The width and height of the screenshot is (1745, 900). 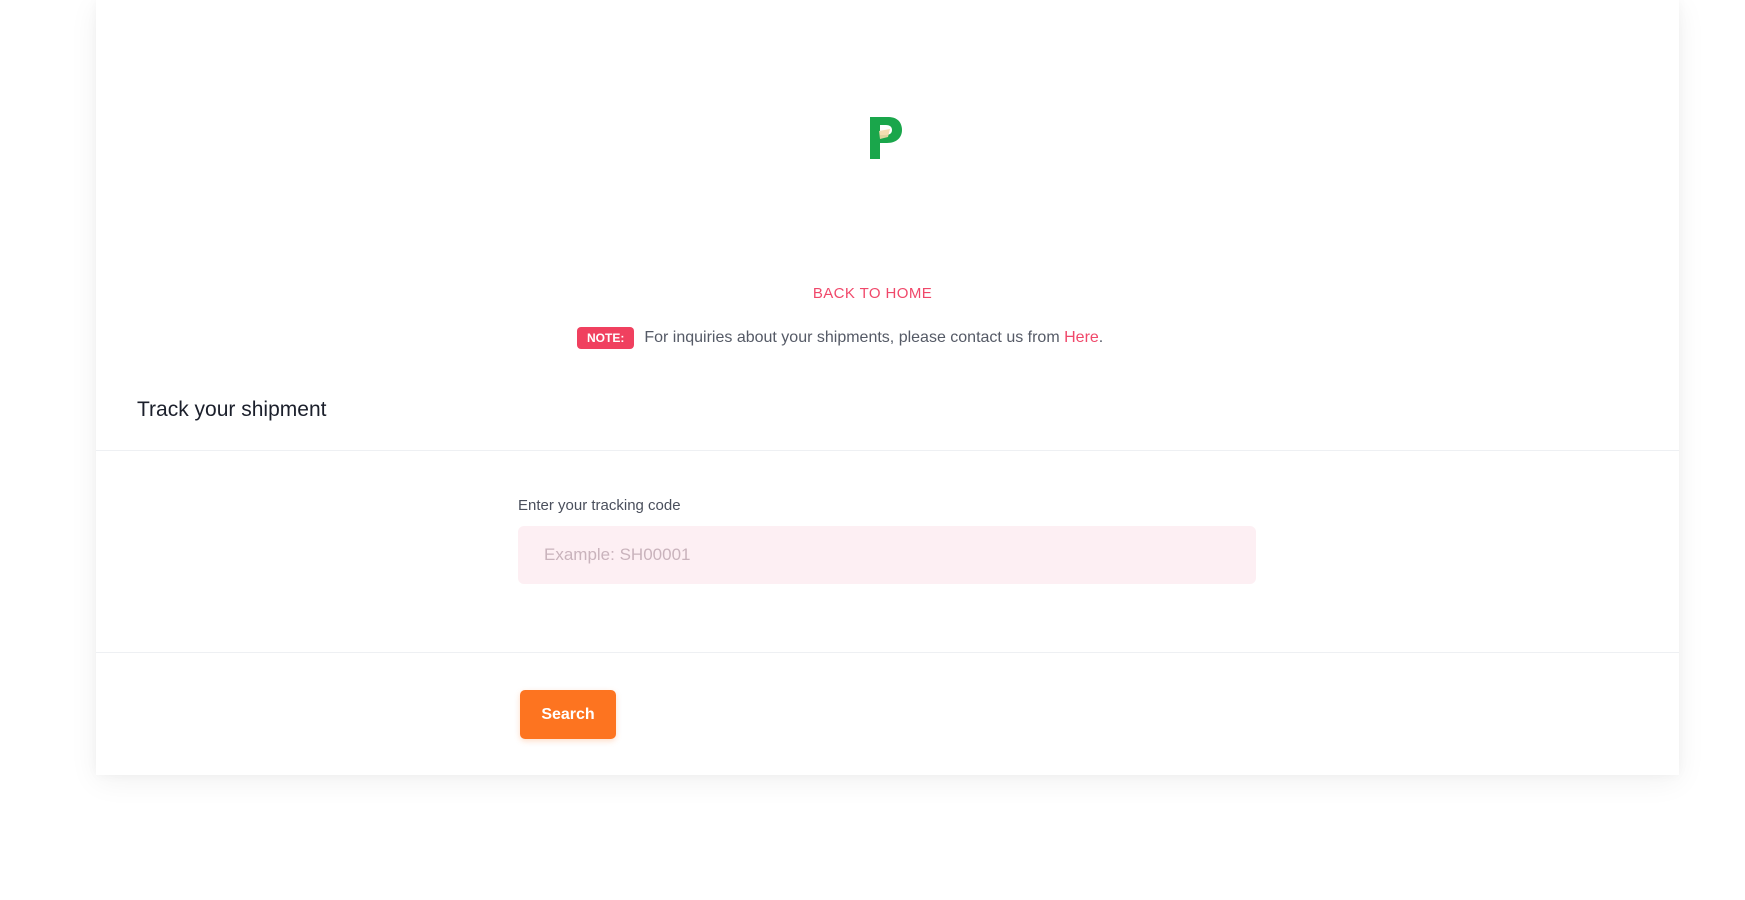 What do you see at coordinates (1101, 337) in the screenshot?
I see `note-suffix: .` at bounding box center [1101, 337].